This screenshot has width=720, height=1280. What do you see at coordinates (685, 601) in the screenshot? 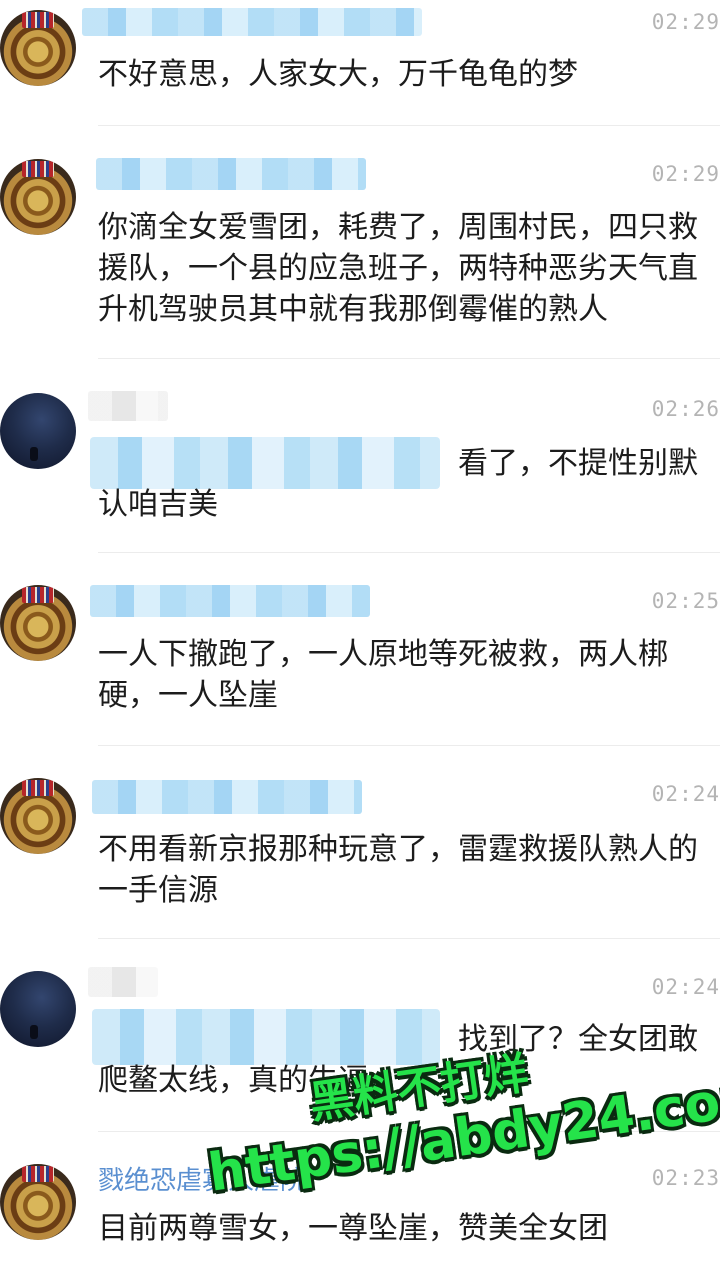
I see `comment-time: 02:25` at bounding box center [685, 601].